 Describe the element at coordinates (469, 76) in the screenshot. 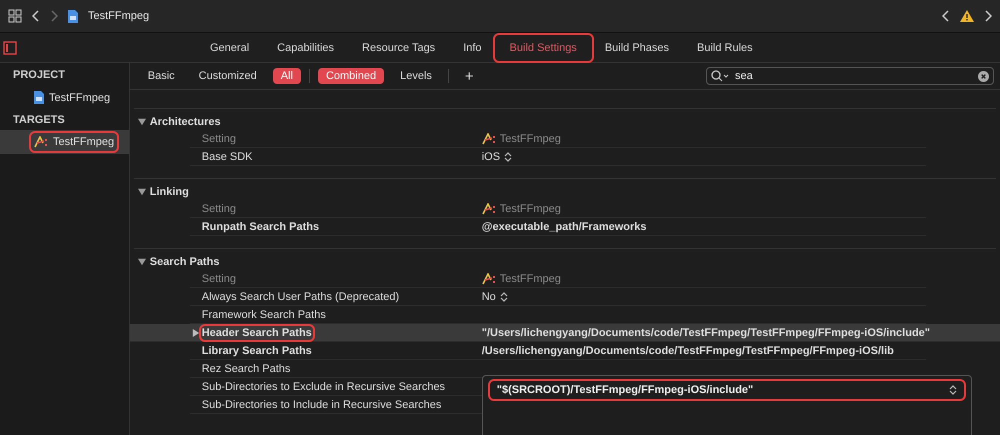

I see `add-button: +` at that location.